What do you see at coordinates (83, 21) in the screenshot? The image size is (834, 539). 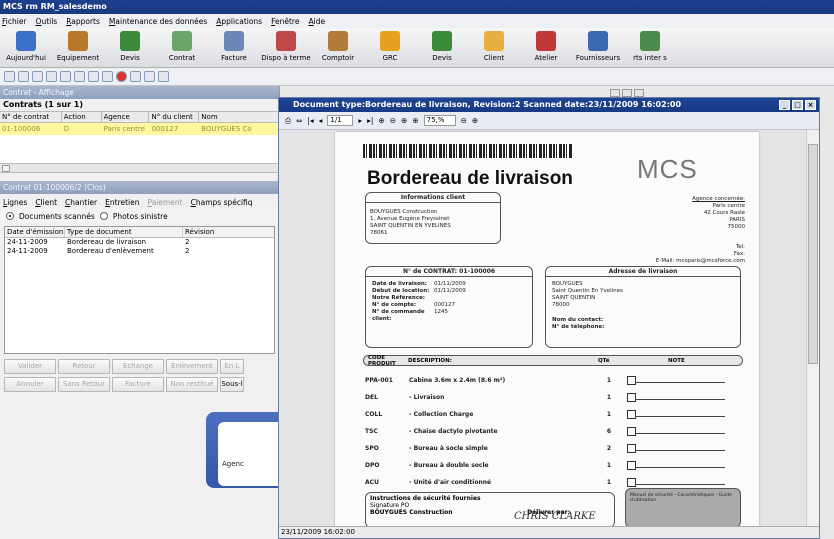 I see `menu-rapports: Rapports` at bounding box center [83, 21].